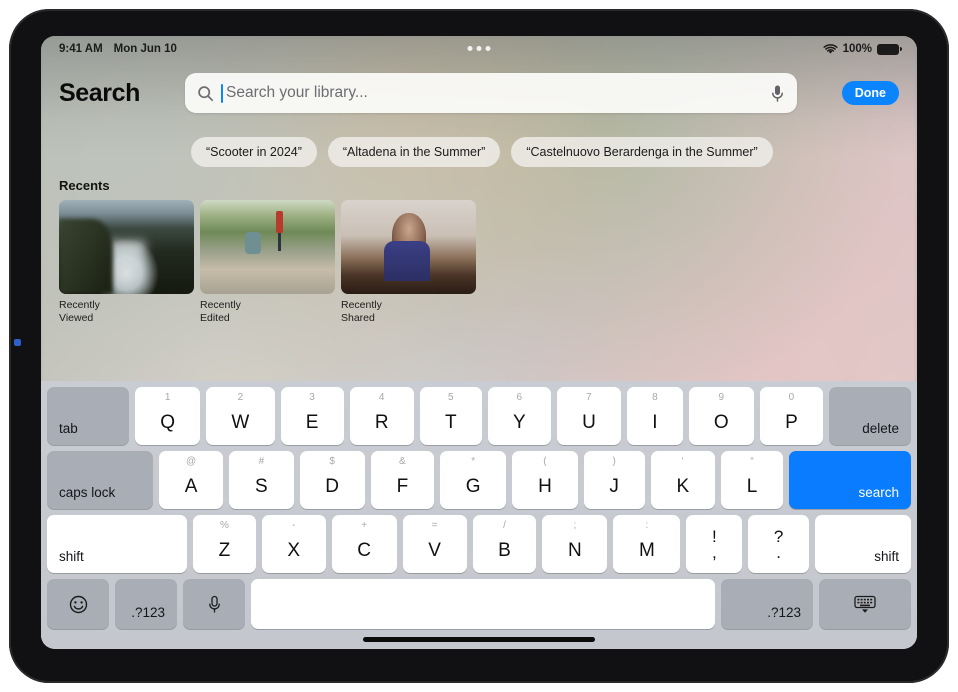  Describe the element at coordinates (483, 604) in the screenshot. I see `key-space` at that location.